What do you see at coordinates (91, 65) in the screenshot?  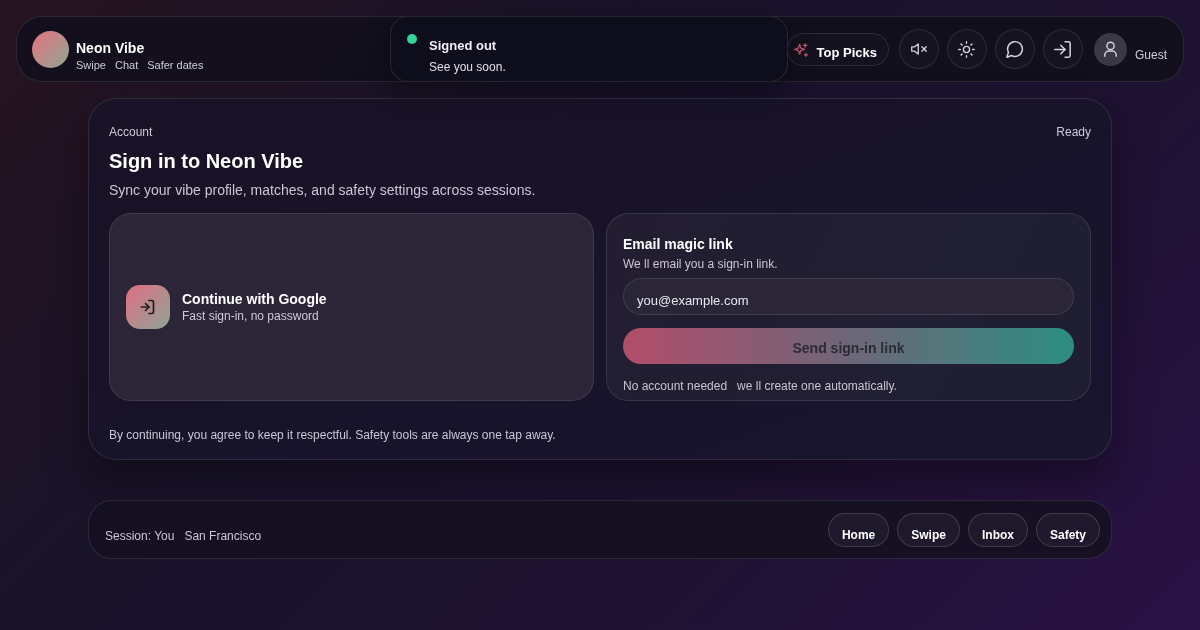 I see `tagline-item: Swipe` at bounding box center [91, 65].